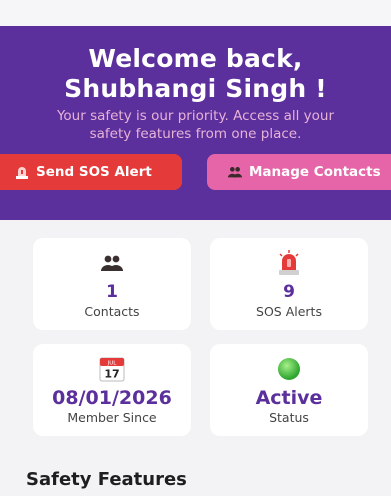  I want to click on member-since-date: 08/01/2026, so click(112, 398).